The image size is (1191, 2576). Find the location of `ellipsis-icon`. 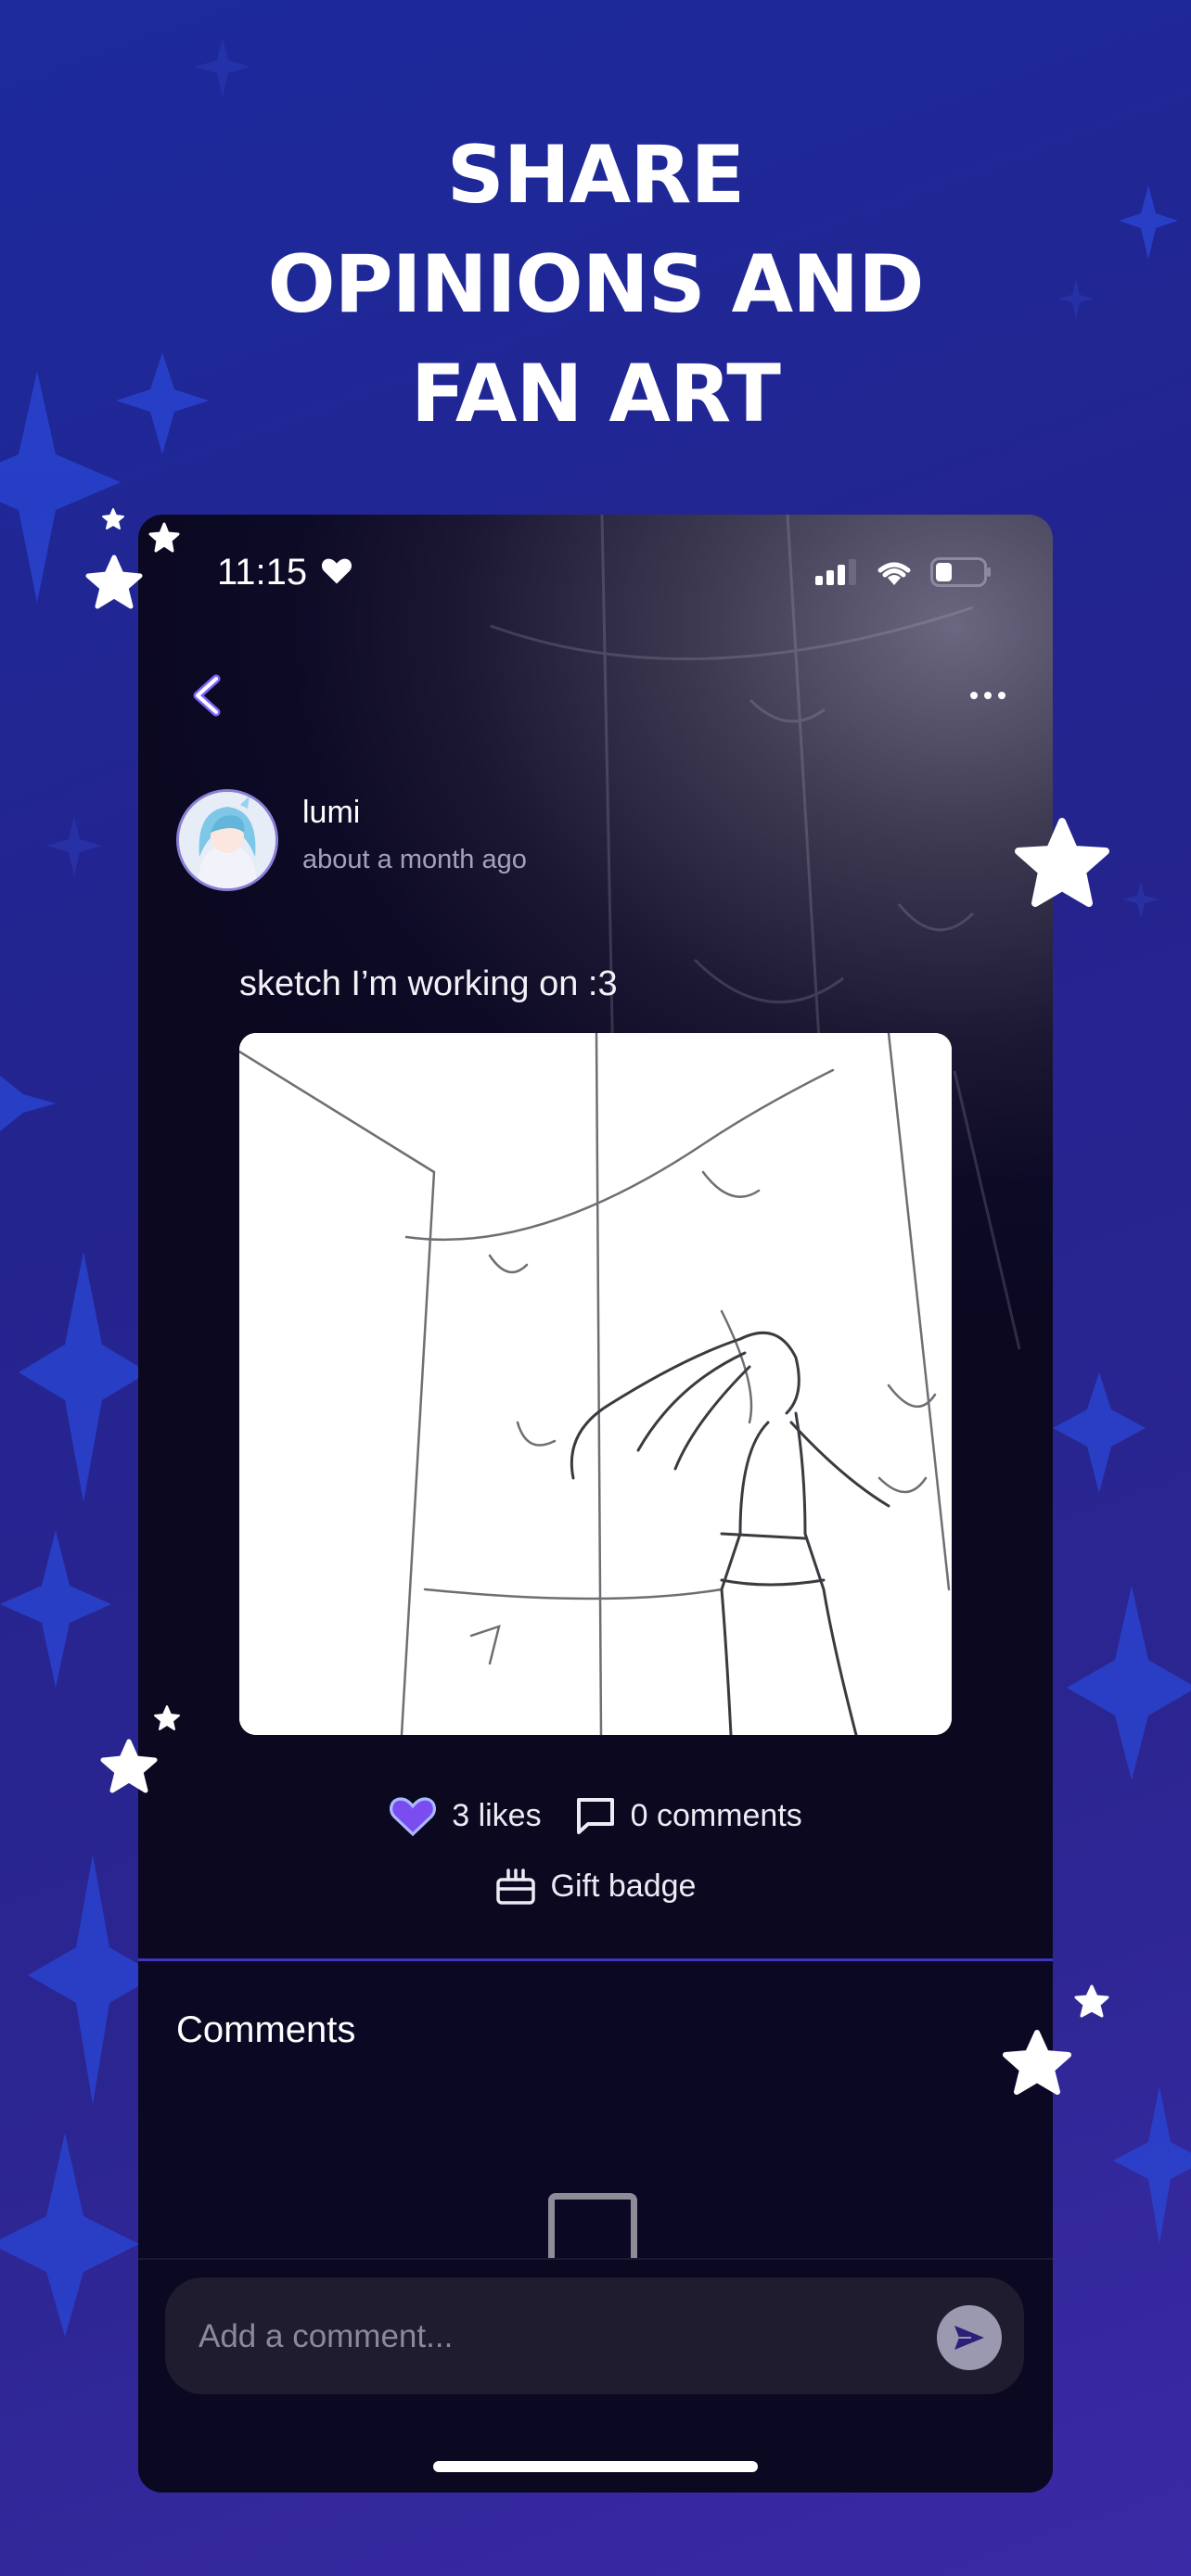

ellipsis-icon is located at coordinates (988, 695).